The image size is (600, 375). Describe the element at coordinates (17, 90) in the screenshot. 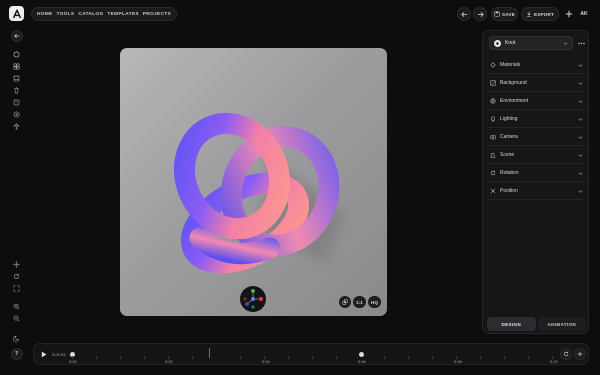

I see `tool-delete` at that location.